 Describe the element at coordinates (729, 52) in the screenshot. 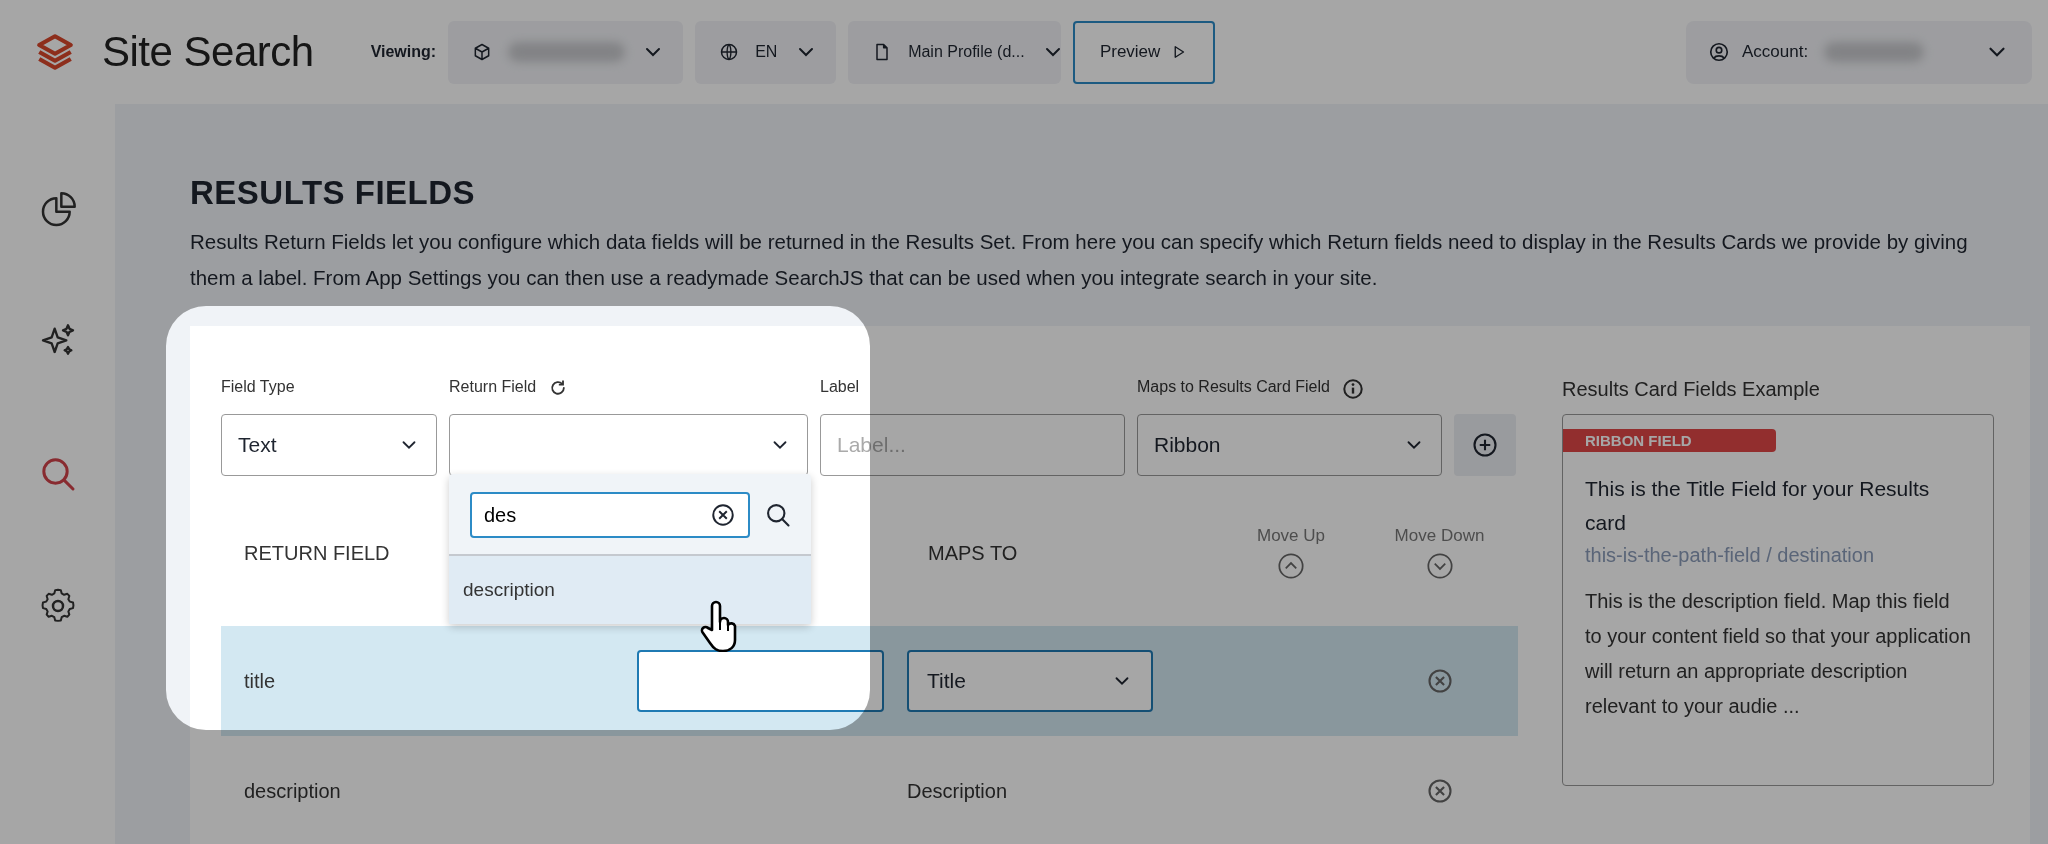

I see `globe-icon` at that location.